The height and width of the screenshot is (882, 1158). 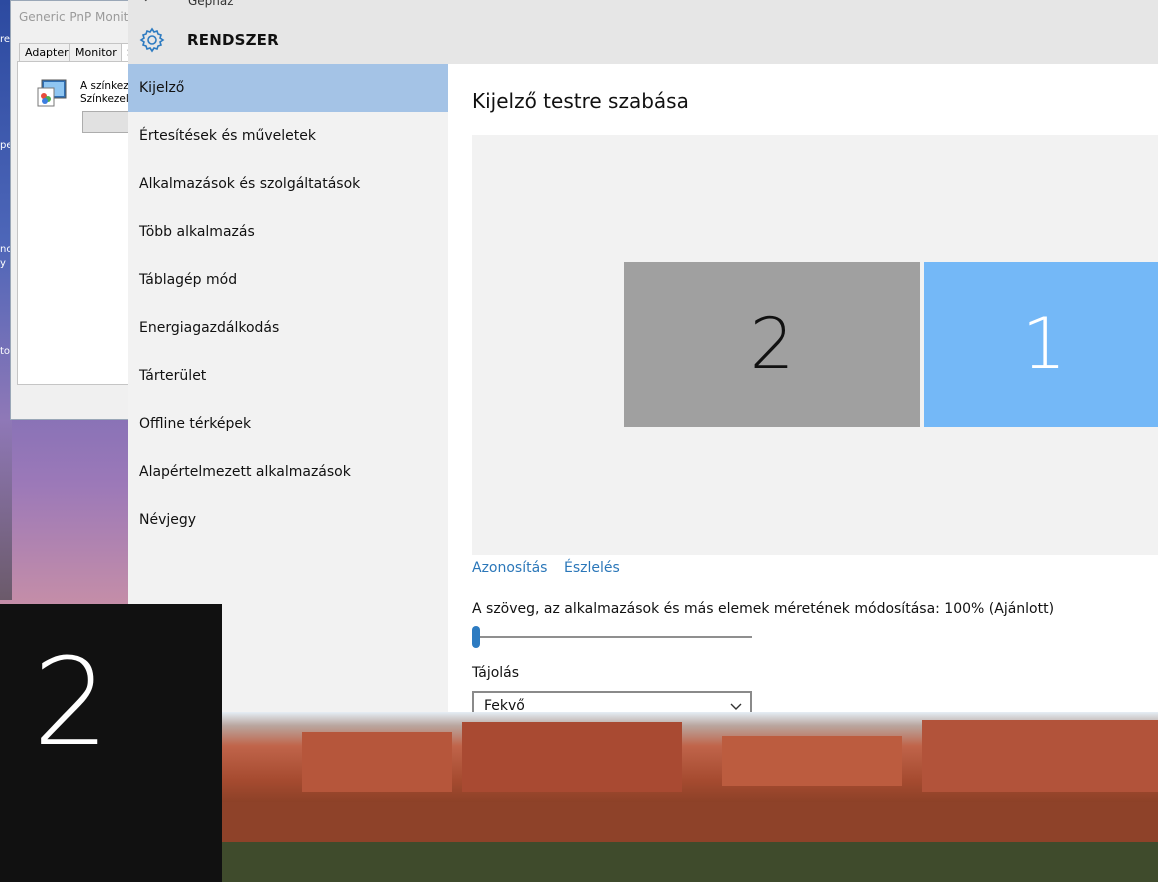 What do you see at coordinates (233, 40) in the screenshot?
I see `section-title: RENDSZER` at bounding box center [233, 40].